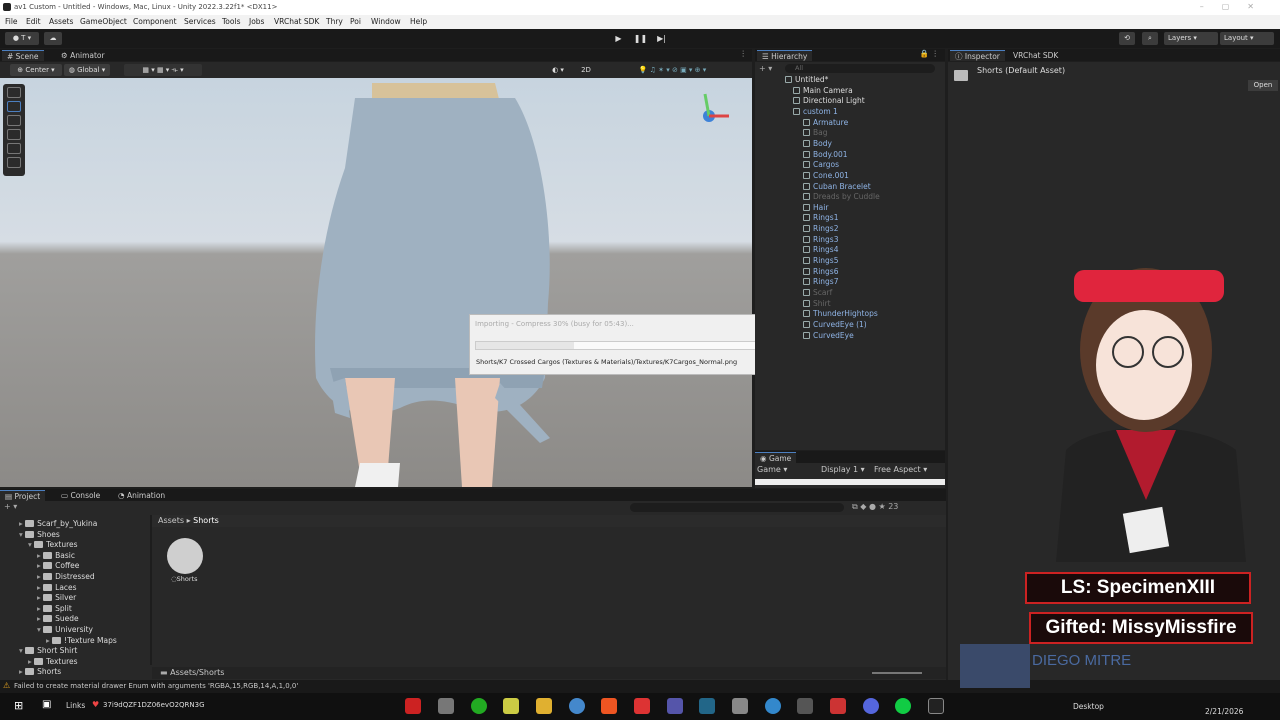 The width and height of the screenshot is (1280, 720). Describe the element at coordinates (776, 457) in the screenshot. I see `tab-game: ◉ Game` at that location.